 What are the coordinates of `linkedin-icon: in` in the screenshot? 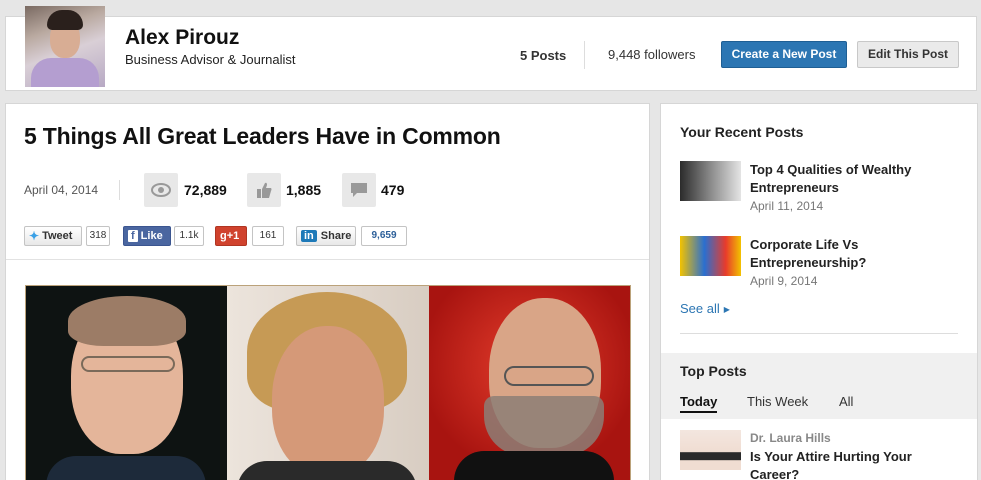 It's located at (309, 236).